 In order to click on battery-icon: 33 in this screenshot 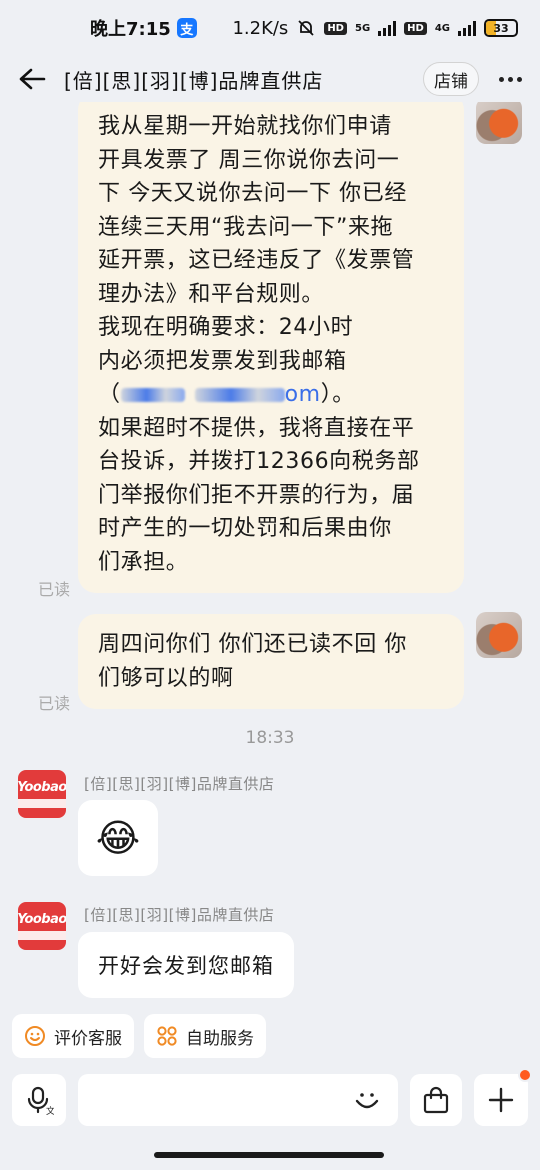, I will do `click(501, 28)`.